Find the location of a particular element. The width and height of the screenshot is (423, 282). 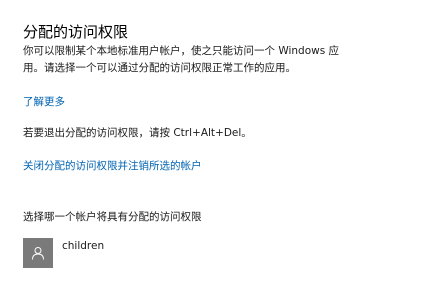

account-button-children: children is located at coordinates (63, 253).